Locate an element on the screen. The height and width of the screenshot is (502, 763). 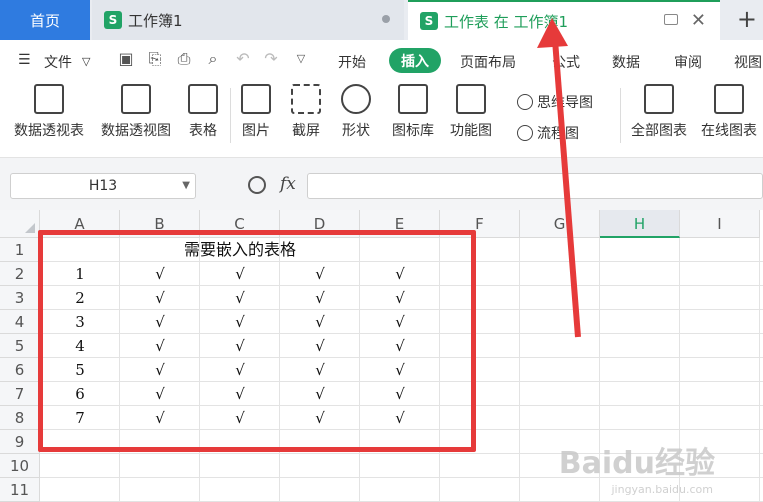
icon-library-label: 图标库 is located at coordinates (413, 131).